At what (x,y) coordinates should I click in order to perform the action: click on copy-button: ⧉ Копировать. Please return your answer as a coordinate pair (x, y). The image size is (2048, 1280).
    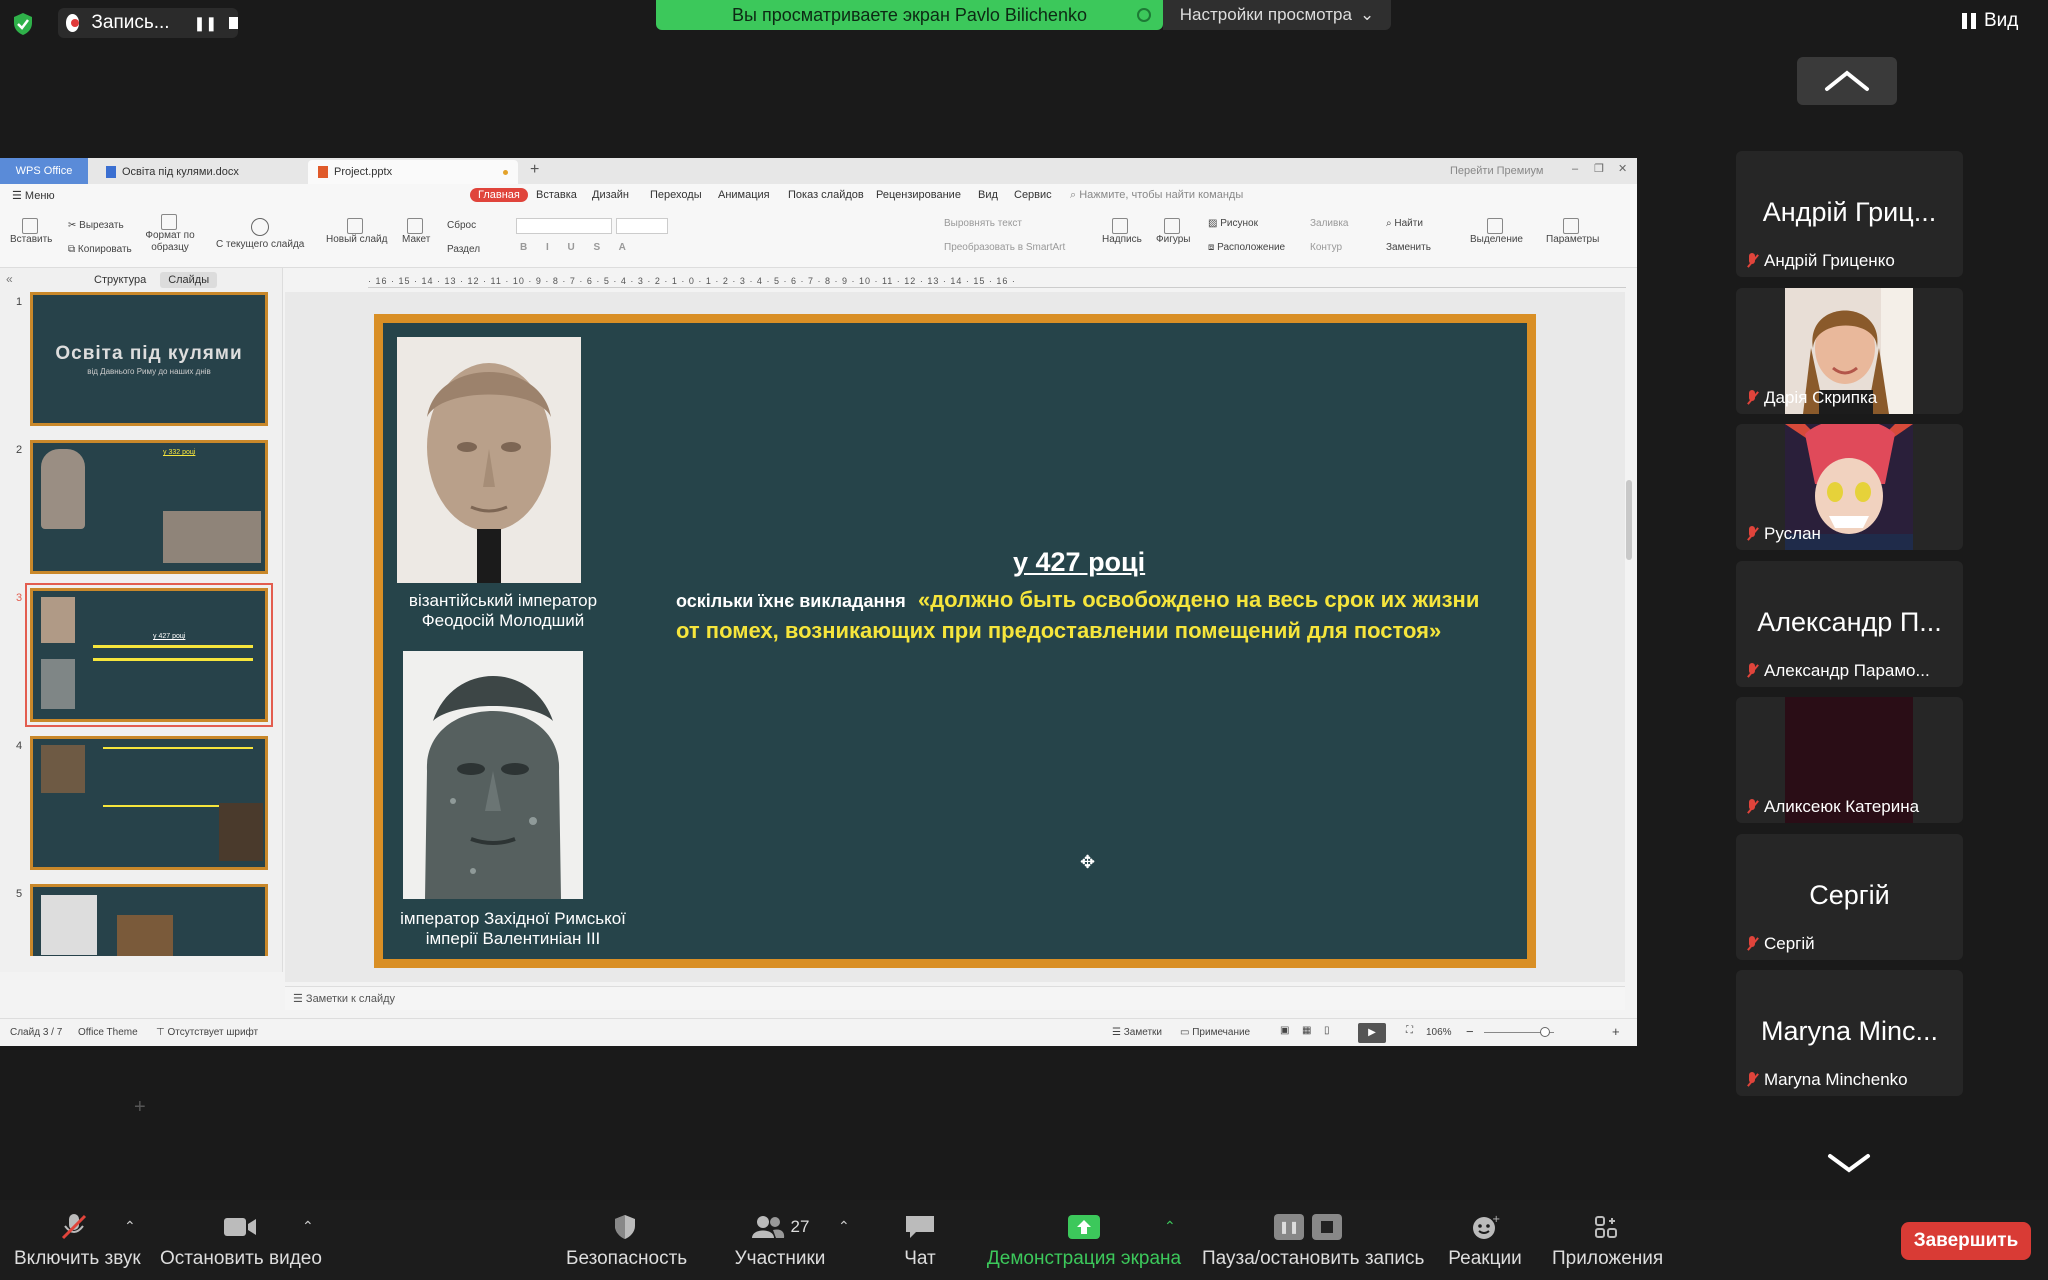
    Looking at the image, I should click on (100, 249).